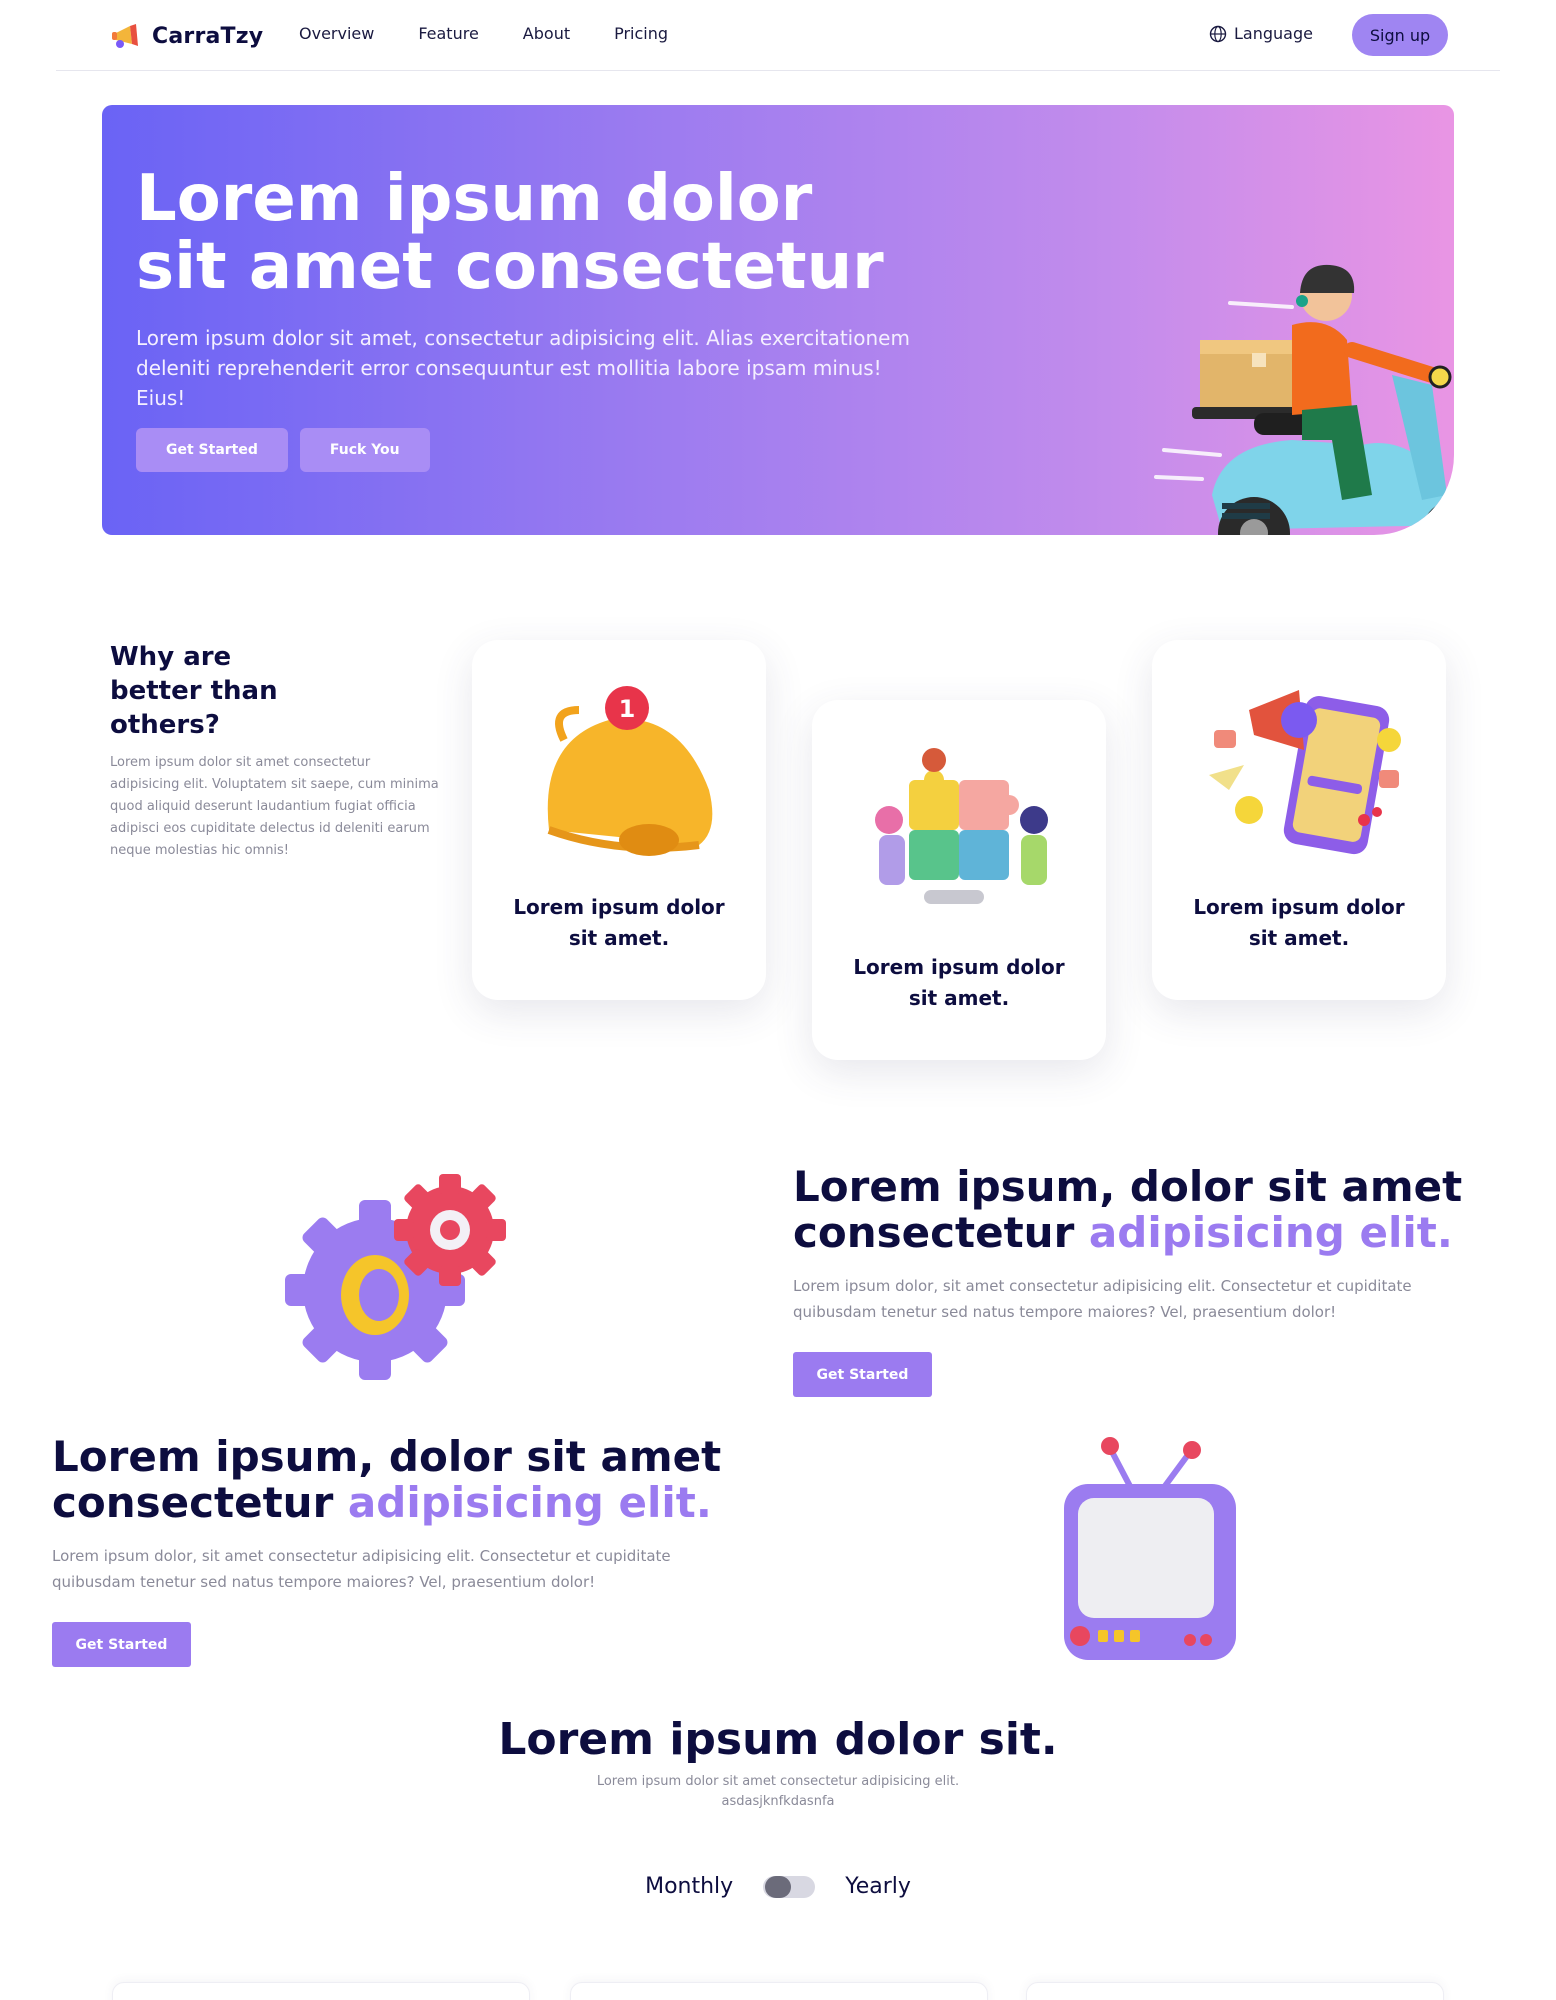 This screenshot has width=1556, height=2000. Describe the element at coordinates (1305, 772) in the screenshot. I see `phone-megaphone-icon` at that location.